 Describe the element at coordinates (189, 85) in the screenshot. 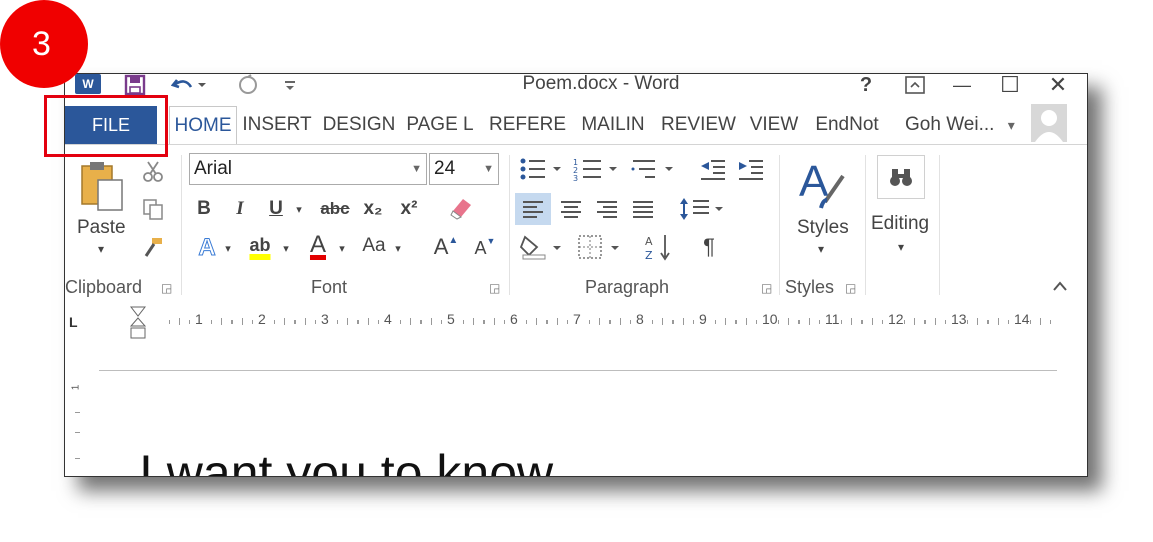

I see `undo-icon` at that location.